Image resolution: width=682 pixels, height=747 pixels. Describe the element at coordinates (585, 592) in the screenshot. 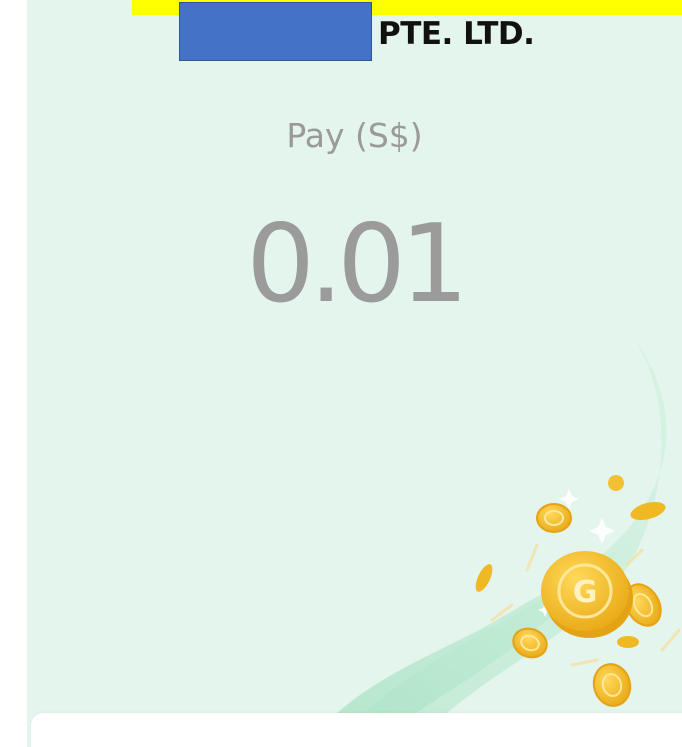

I see `coin-letter: G` at that location.